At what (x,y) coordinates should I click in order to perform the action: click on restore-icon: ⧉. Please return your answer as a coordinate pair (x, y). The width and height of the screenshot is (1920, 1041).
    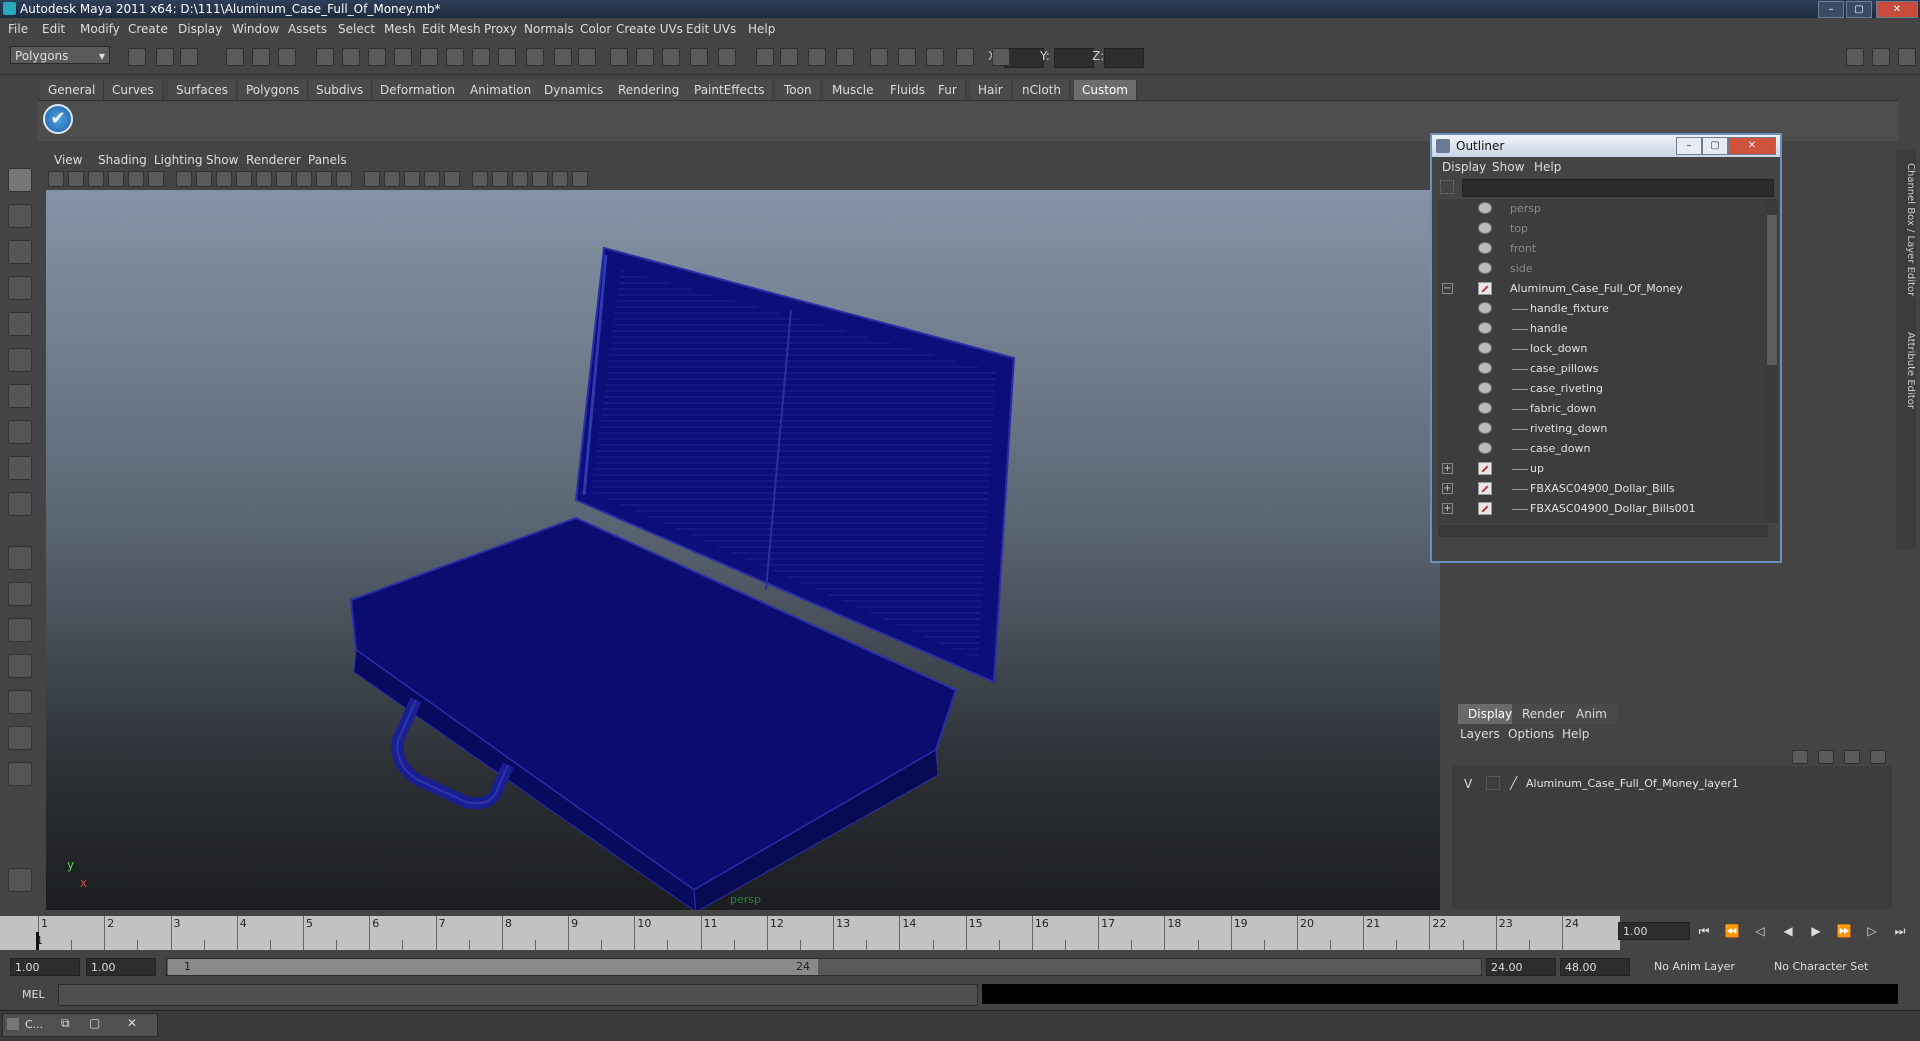
    Looking at the image, I should click on (65, 1023).